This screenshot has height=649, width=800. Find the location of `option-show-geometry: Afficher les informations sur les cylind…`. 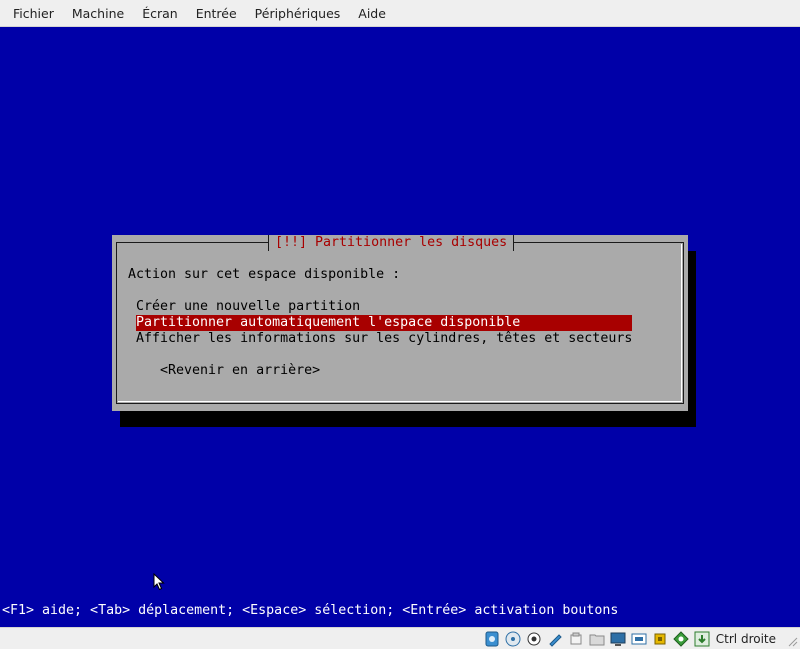

option-show-geometry: Afficher les informations sur les cylind… is located at coordinates (384, 339).